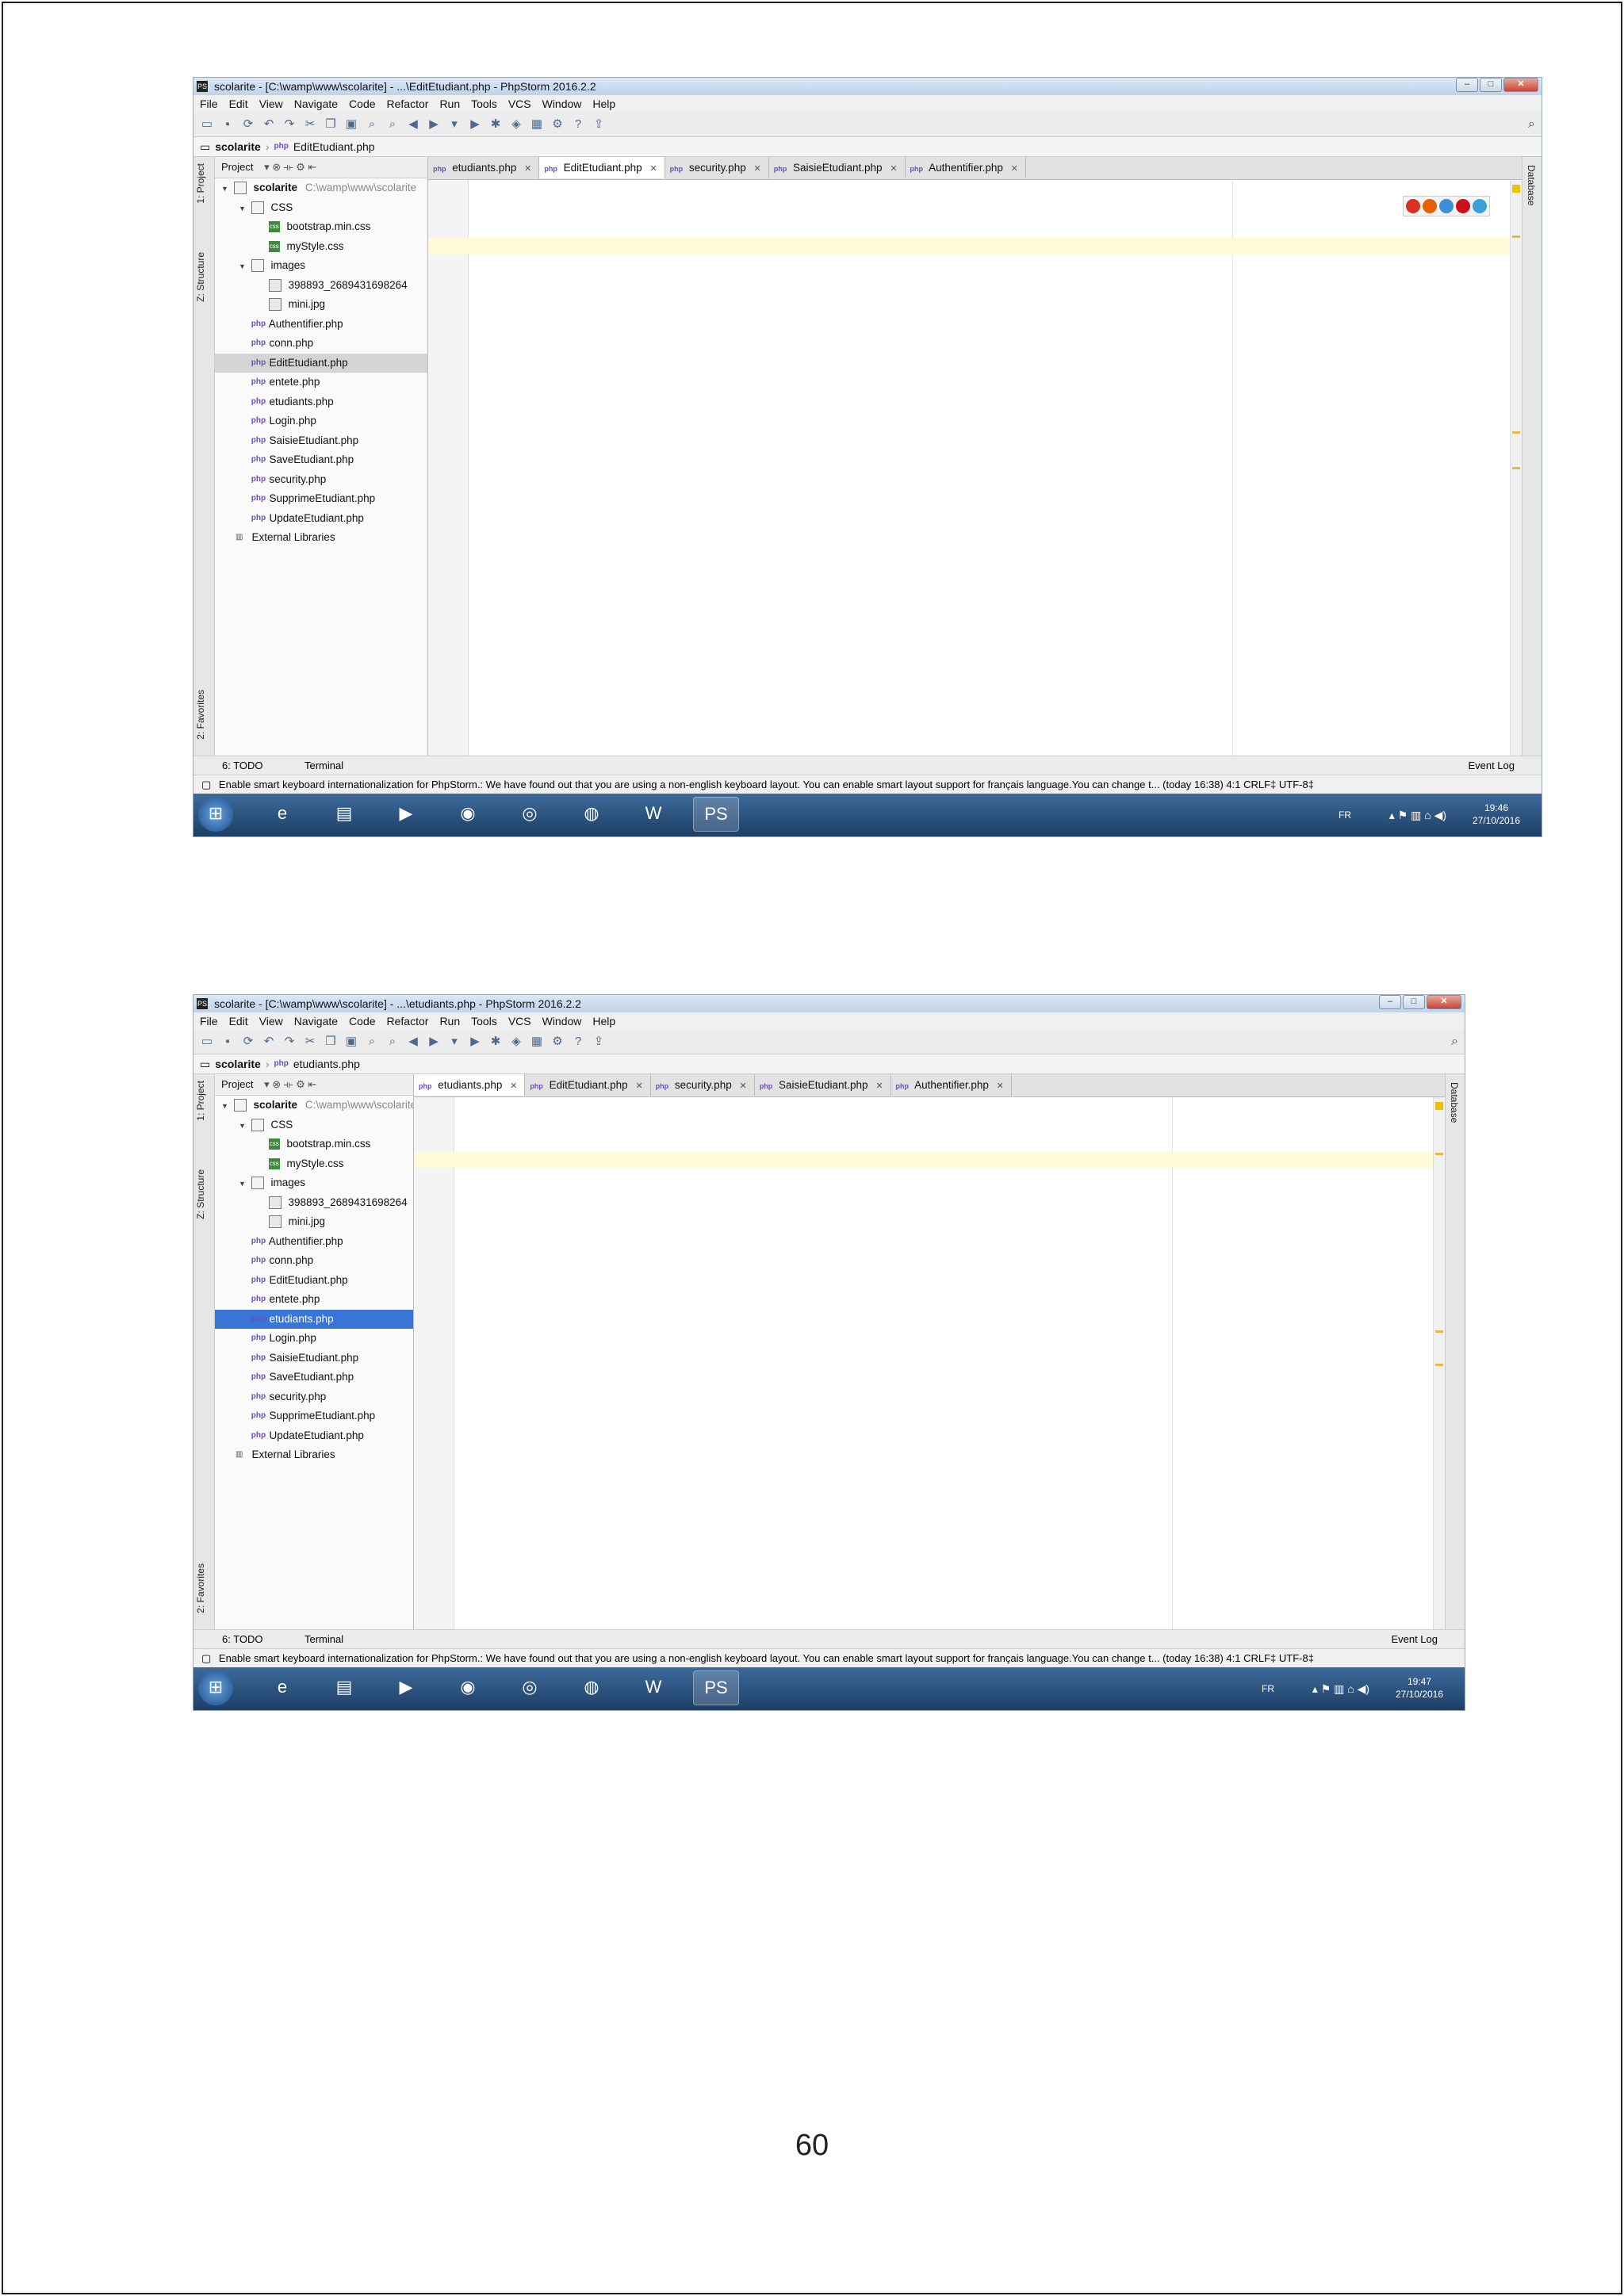  I want to click on replace-icon: ⌕, so click(392, 1042).